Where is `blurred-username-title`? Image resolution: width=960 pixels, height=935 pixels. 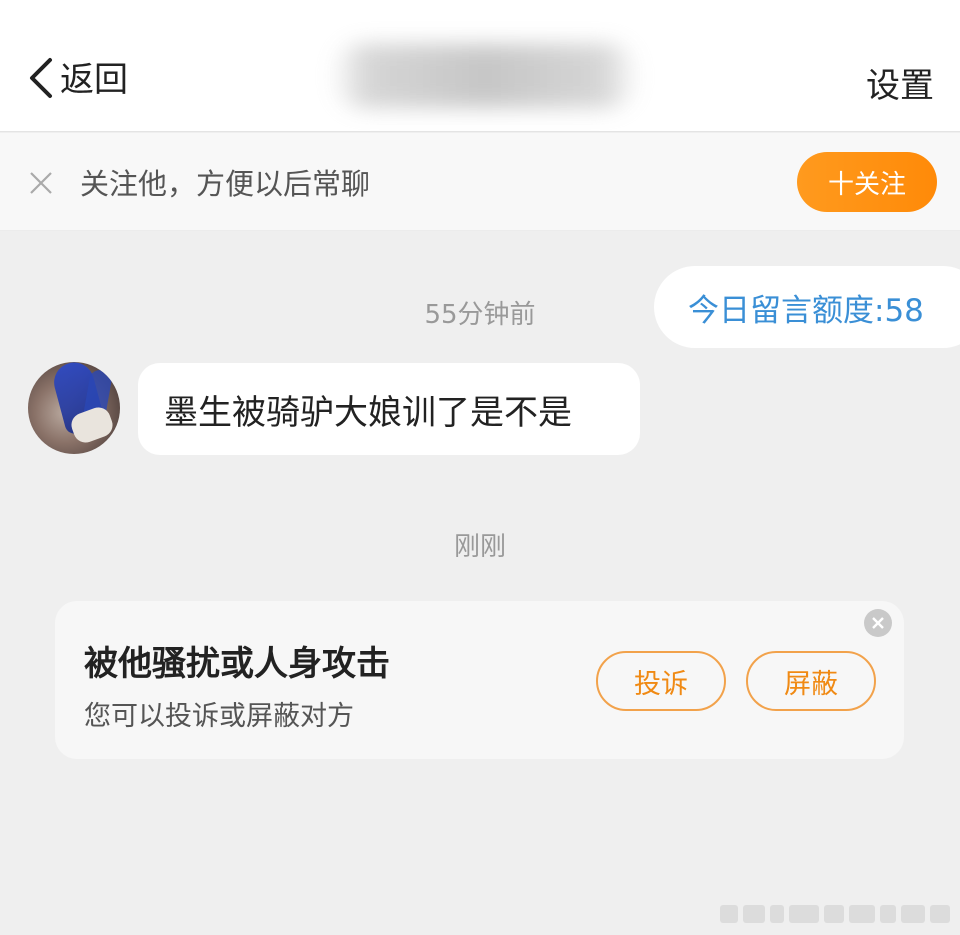
blurred-username-title is located at coordinates (485, 76).